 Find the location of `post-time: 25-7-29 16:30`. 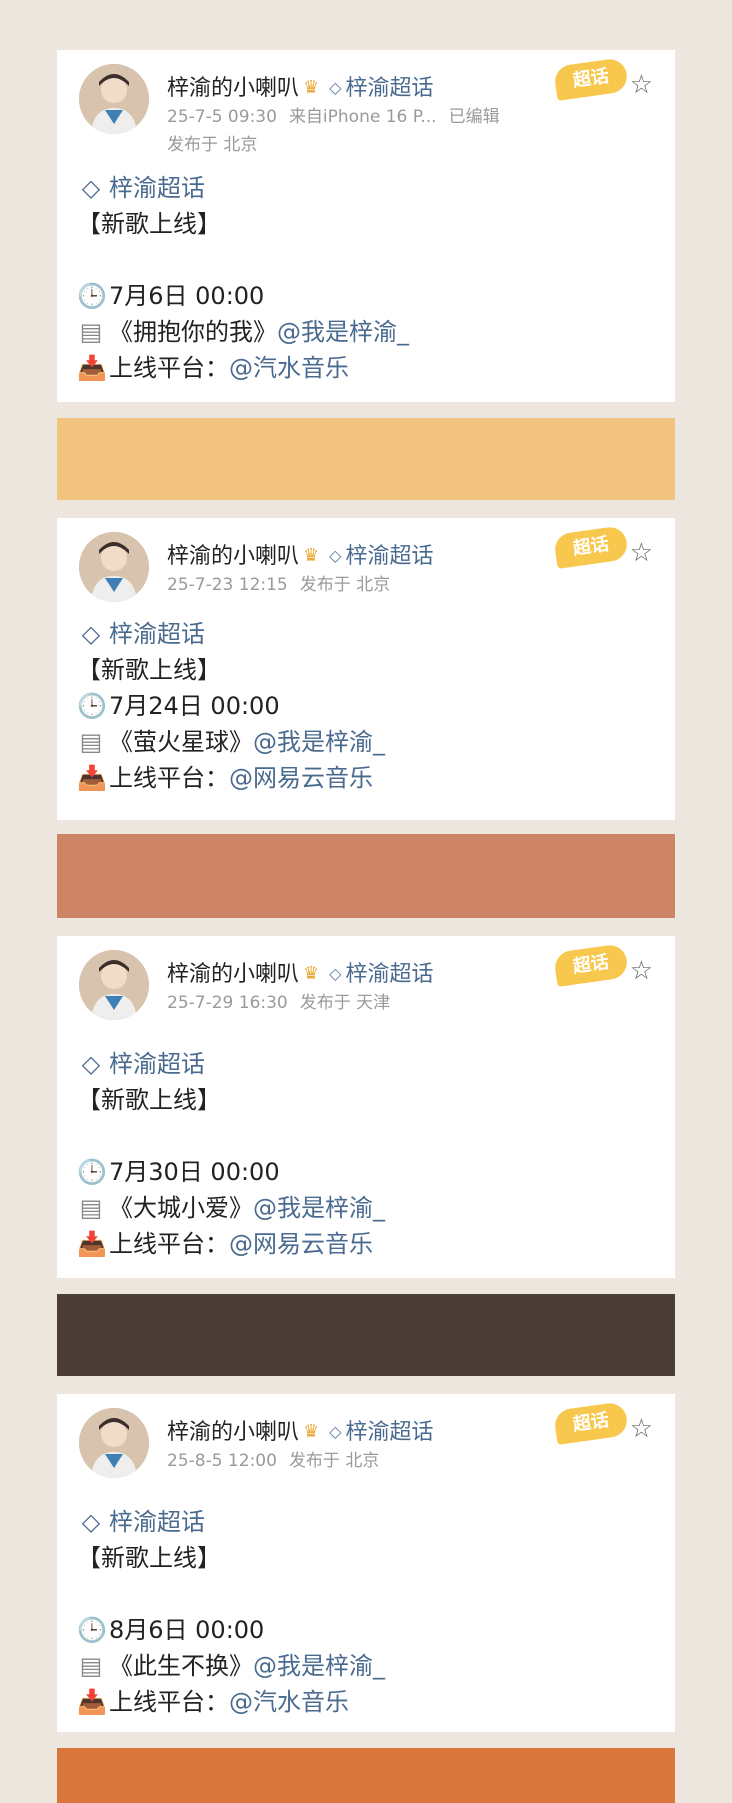

post-time: 25-7-29 16:30 is located at coordinates (227, 1003).